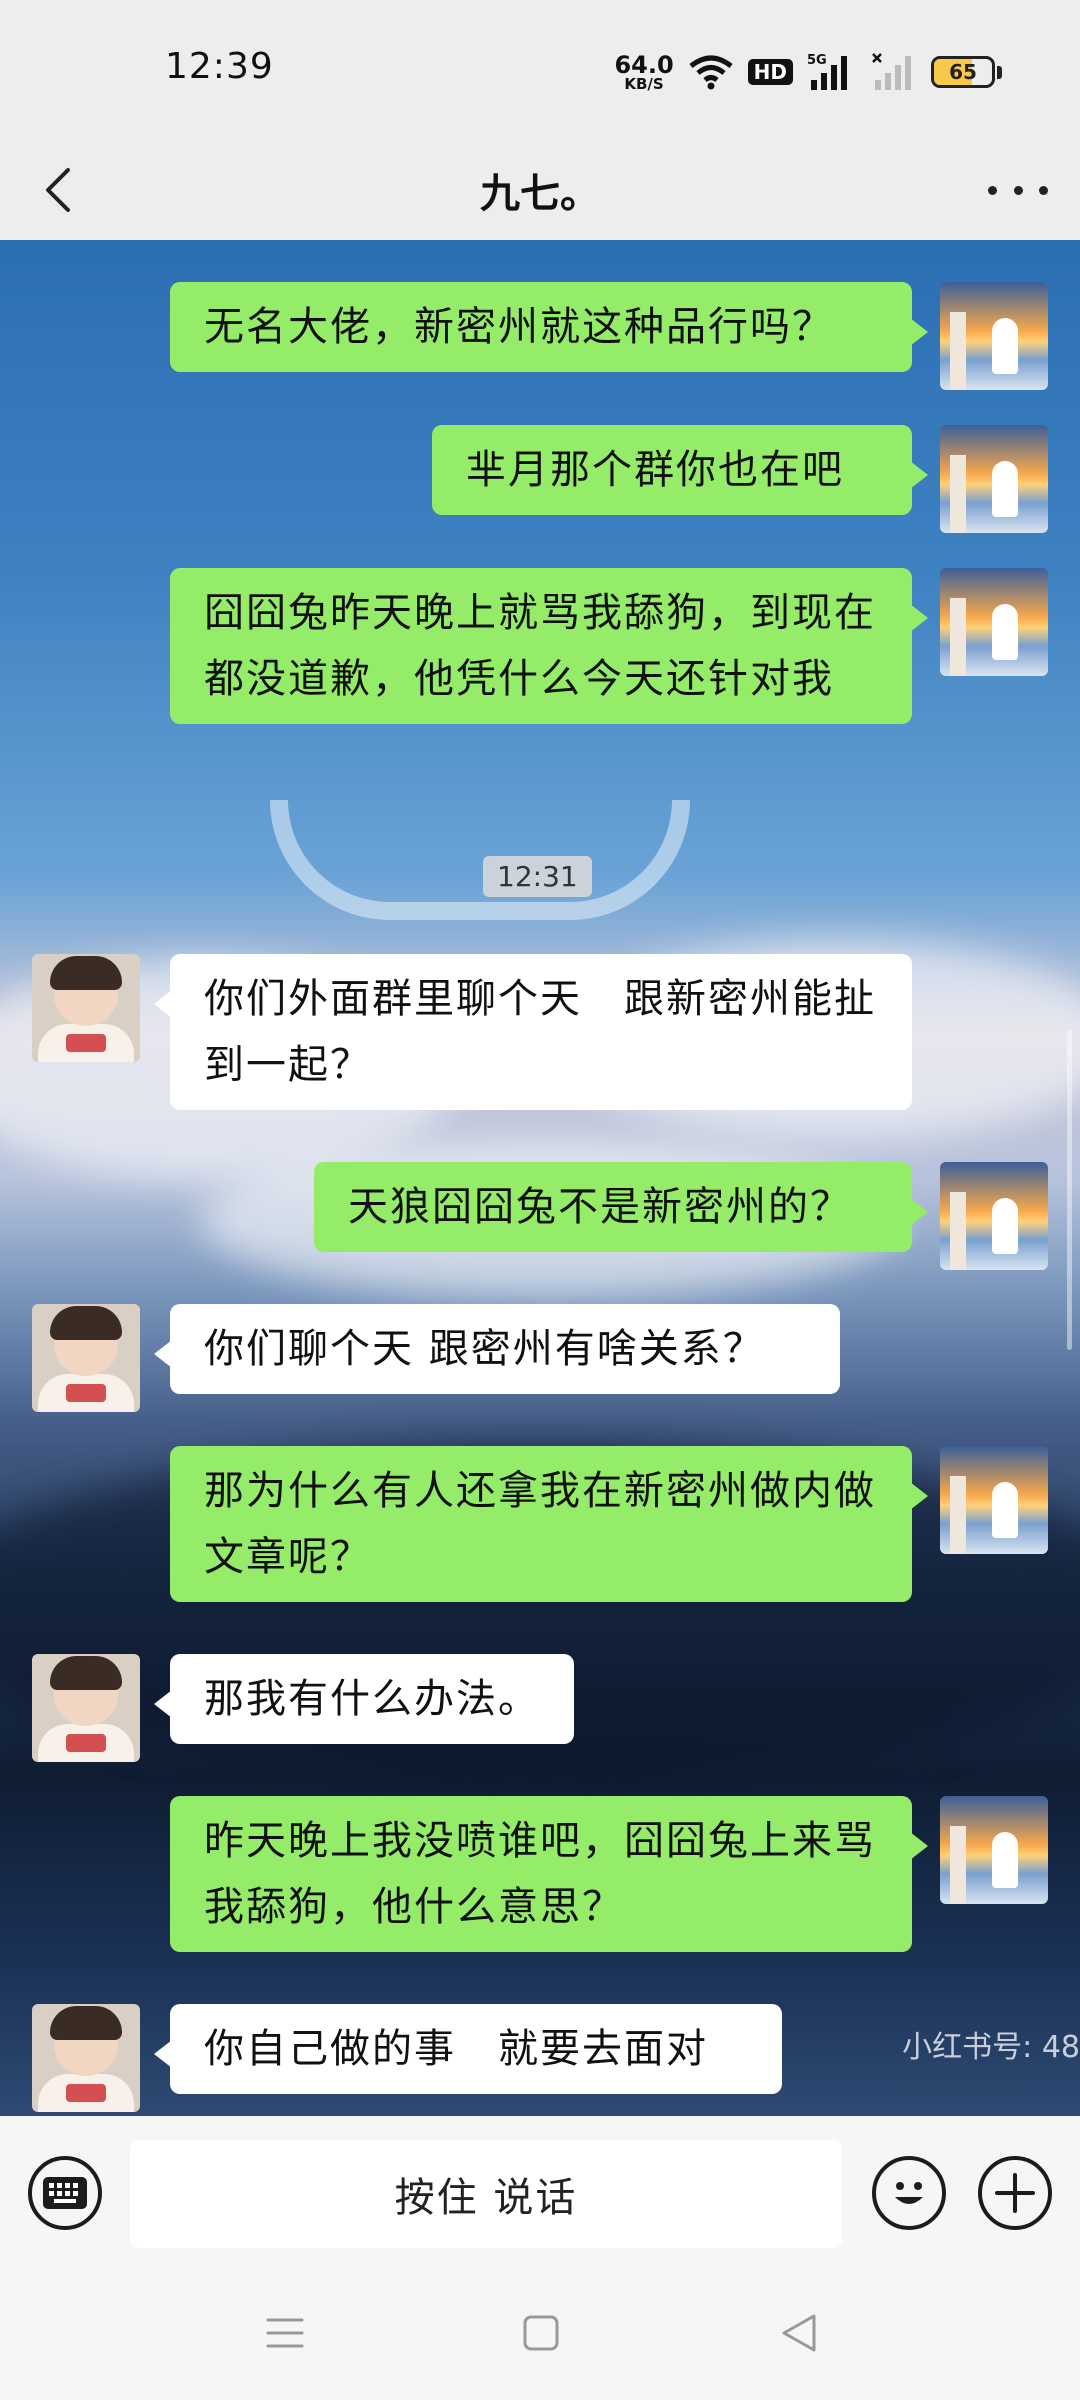 The image size is (1080, 2400). I want to click on network-speed: 64.0 KB/S, so click(643, 72).